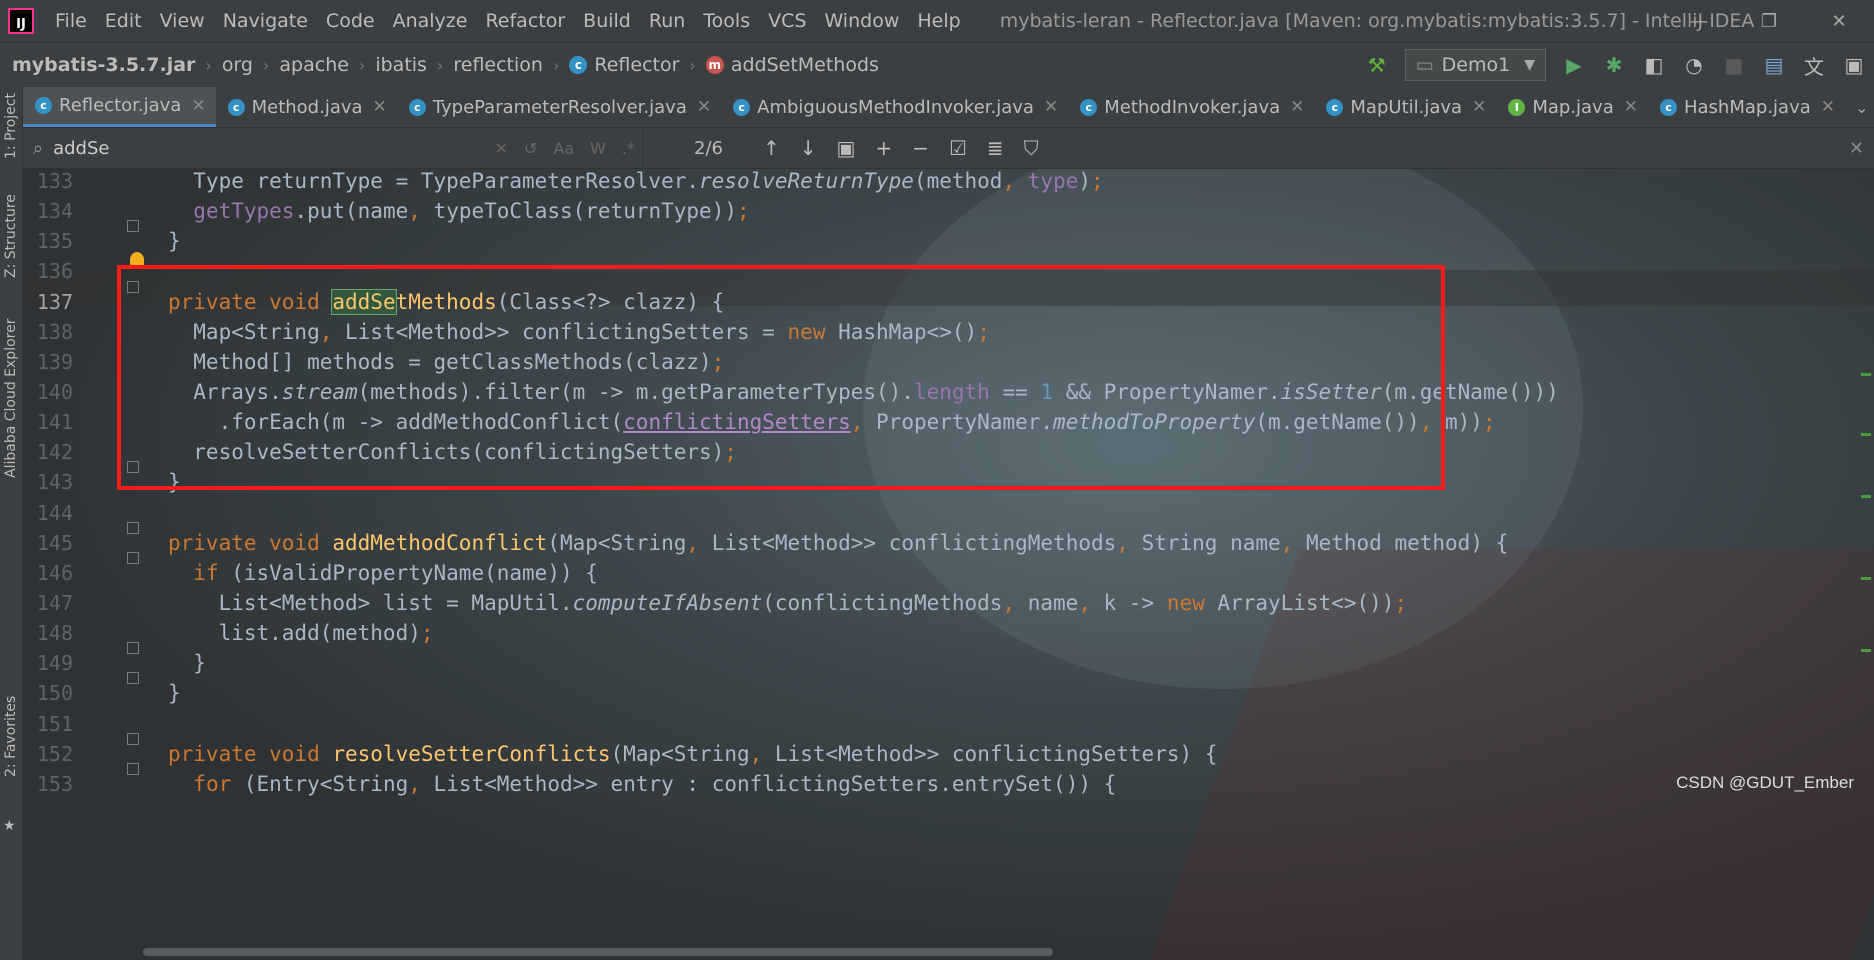  I want to click on arrow-down-icon: ↓, so click(808, 148).